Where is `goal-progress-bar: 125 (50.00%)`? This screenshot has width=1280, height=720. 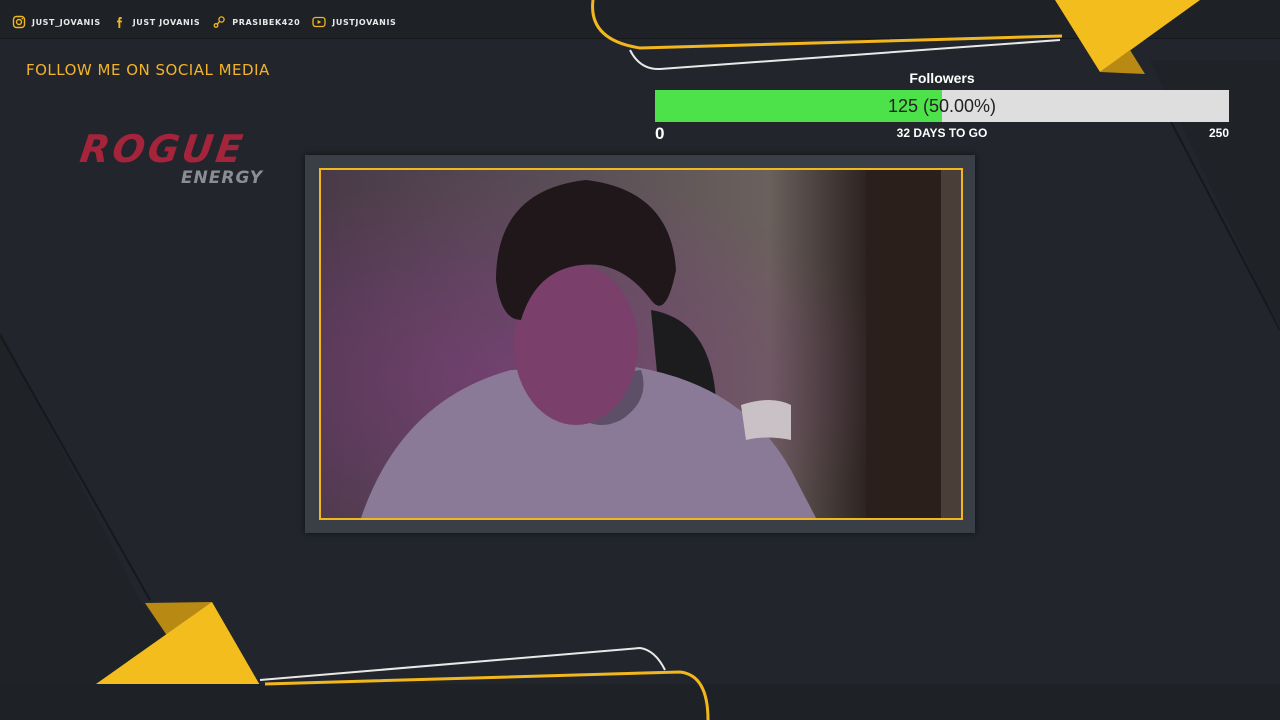
goal-progress-bar: 125 (50.00%) is located at coordinates (942, 106).